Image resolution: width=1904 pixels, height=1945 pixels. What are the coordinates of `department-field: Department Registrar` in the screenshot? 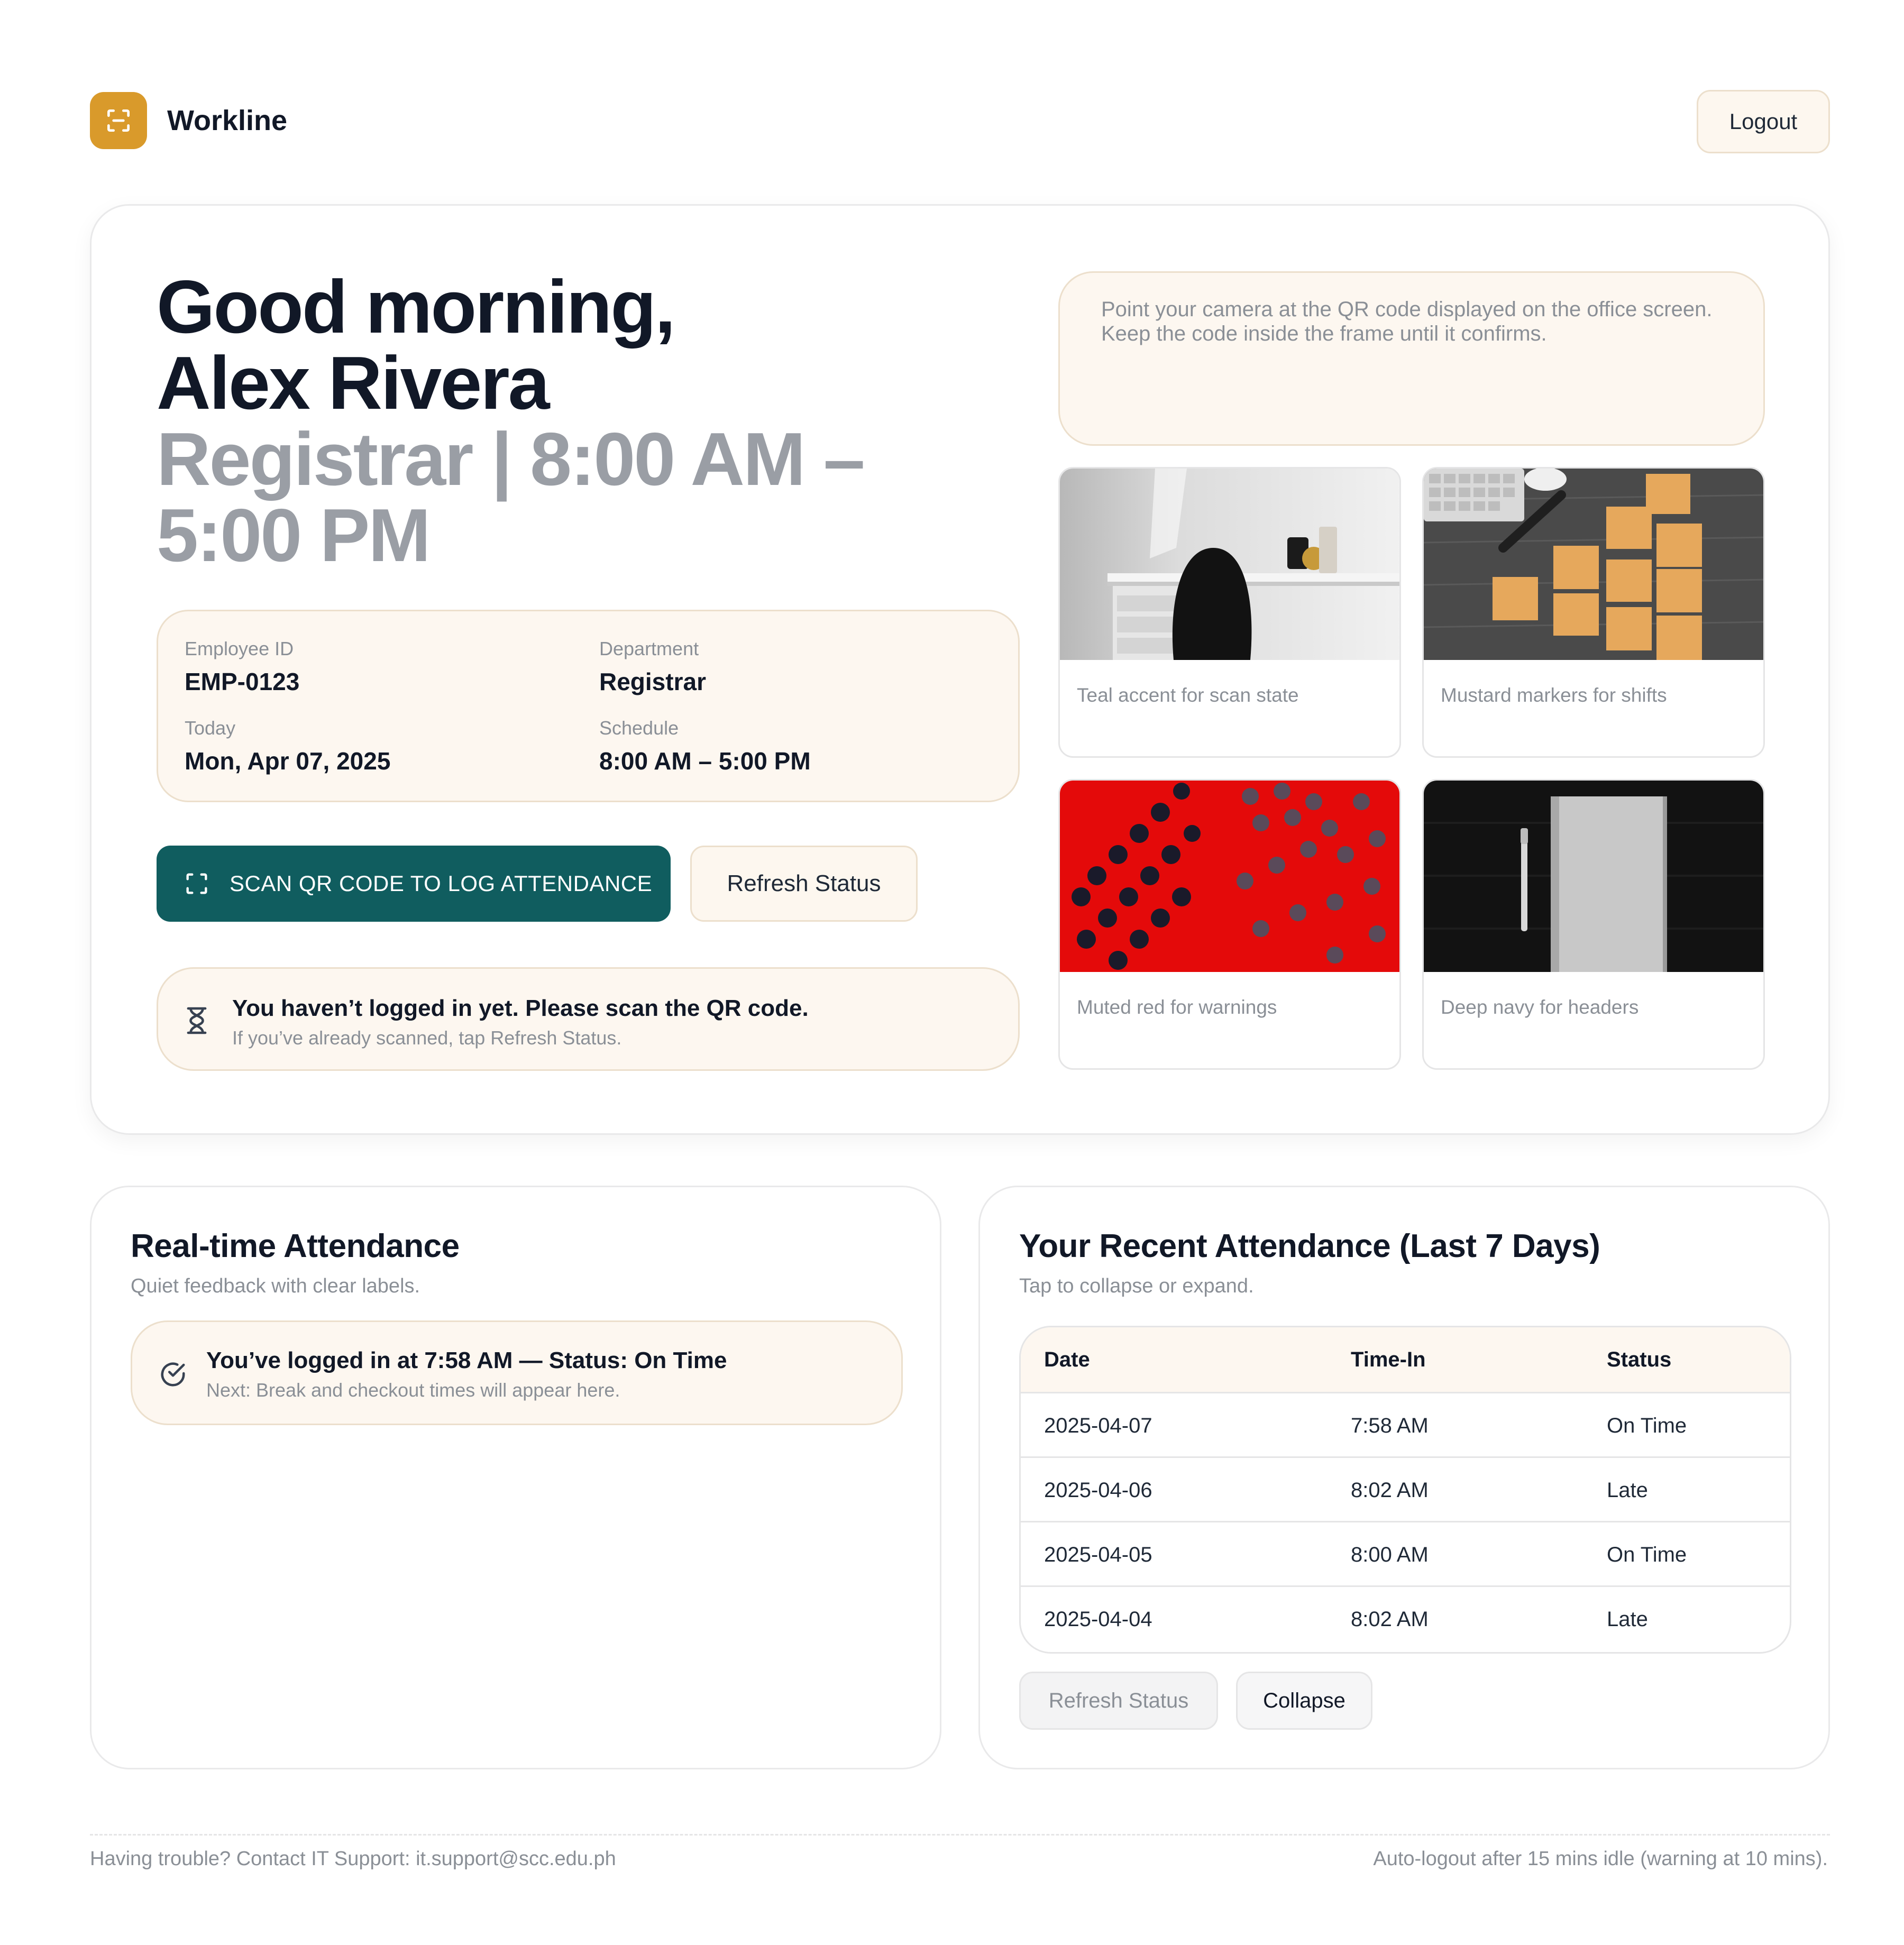 It's located at (652, 667).